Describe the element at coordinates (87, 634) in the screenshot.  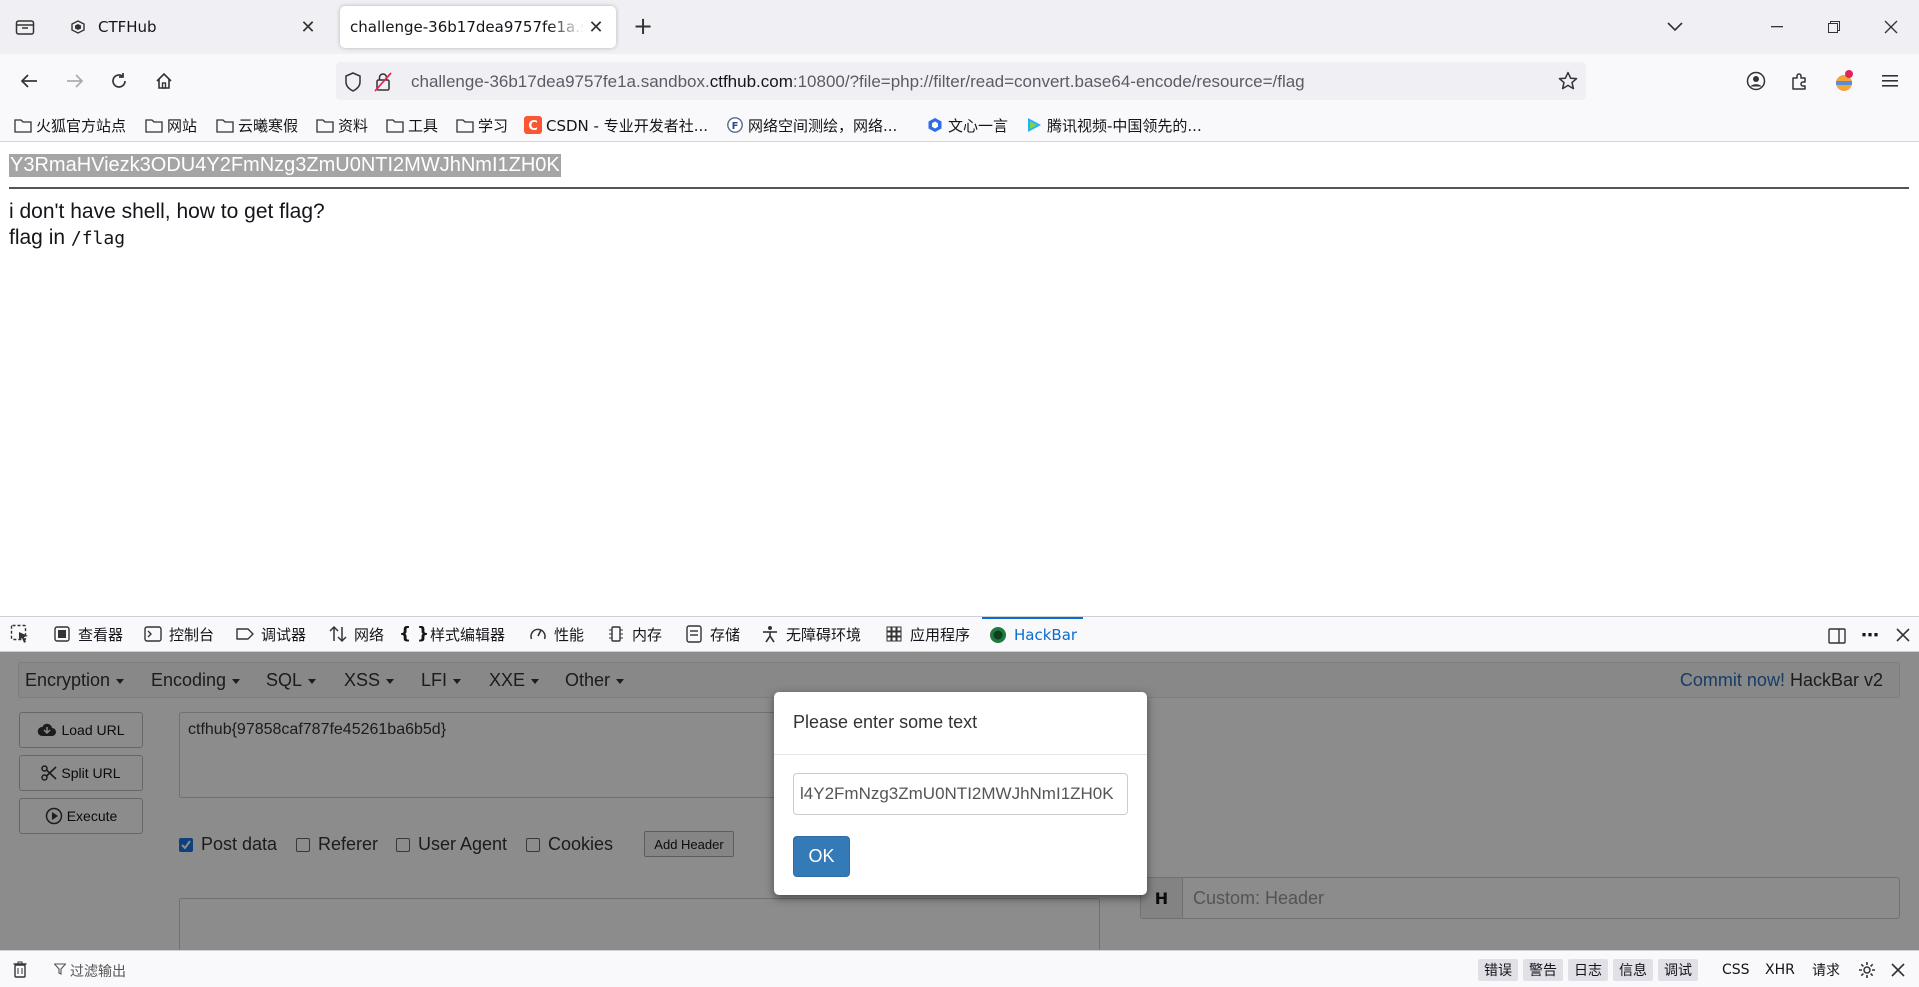
I see `devtools-tab-inspector: 查看器` at that location.